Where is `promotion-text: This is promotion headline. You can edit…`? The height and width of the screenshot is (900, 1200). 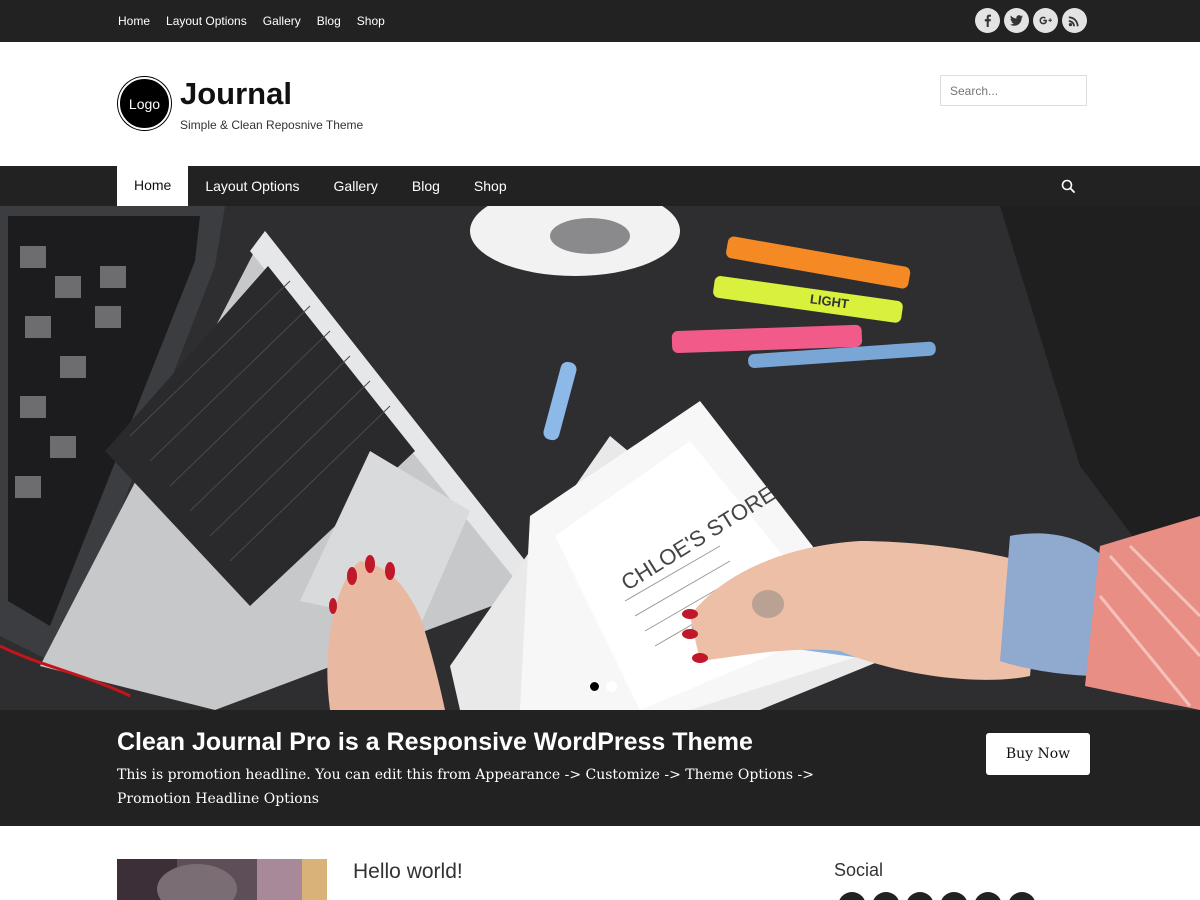 promotion-text: This is promotion headline. You can edit… is located at coordinates (465, 787).